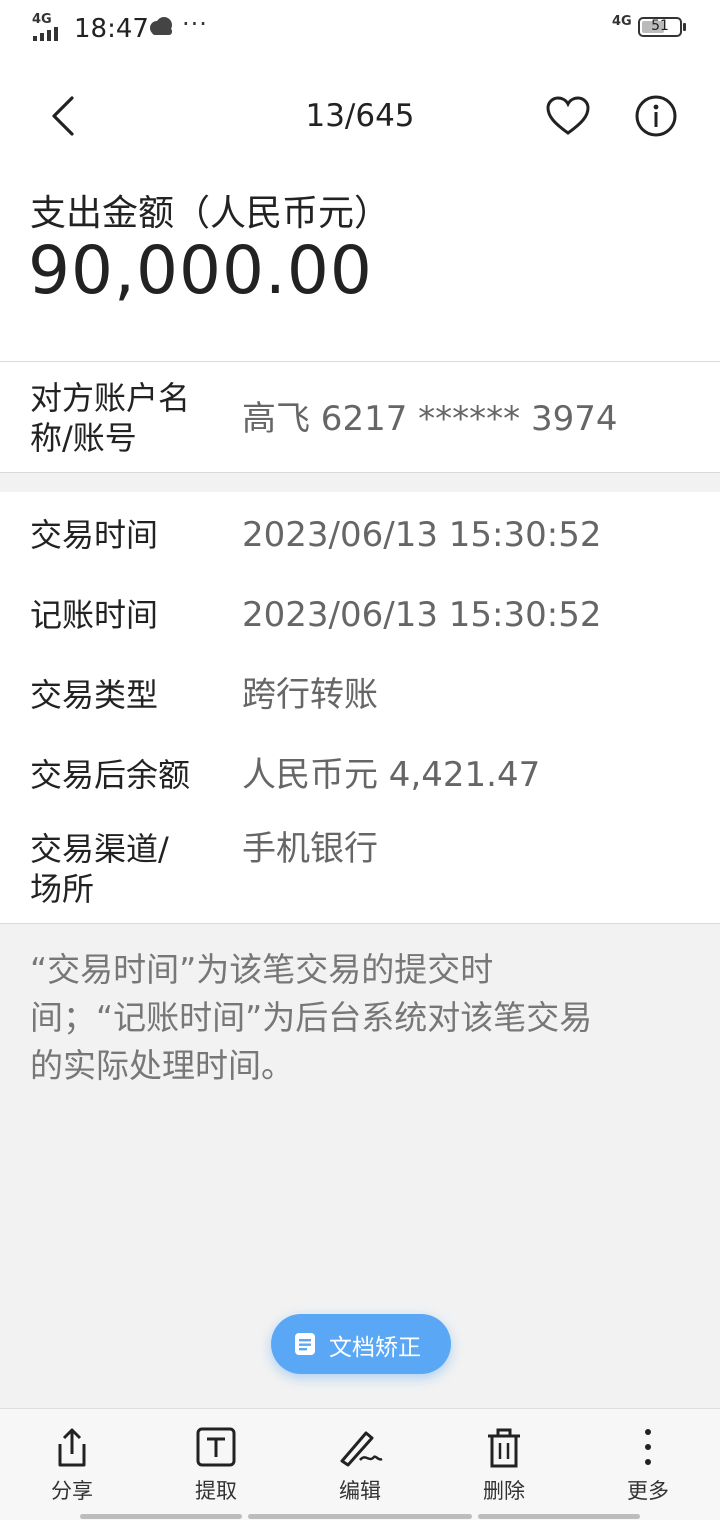  What do you see at coordinates (110, 775) in the screenshot?
I see `detail-label-balance: 交易后余额` at bounding box center [110, 775].